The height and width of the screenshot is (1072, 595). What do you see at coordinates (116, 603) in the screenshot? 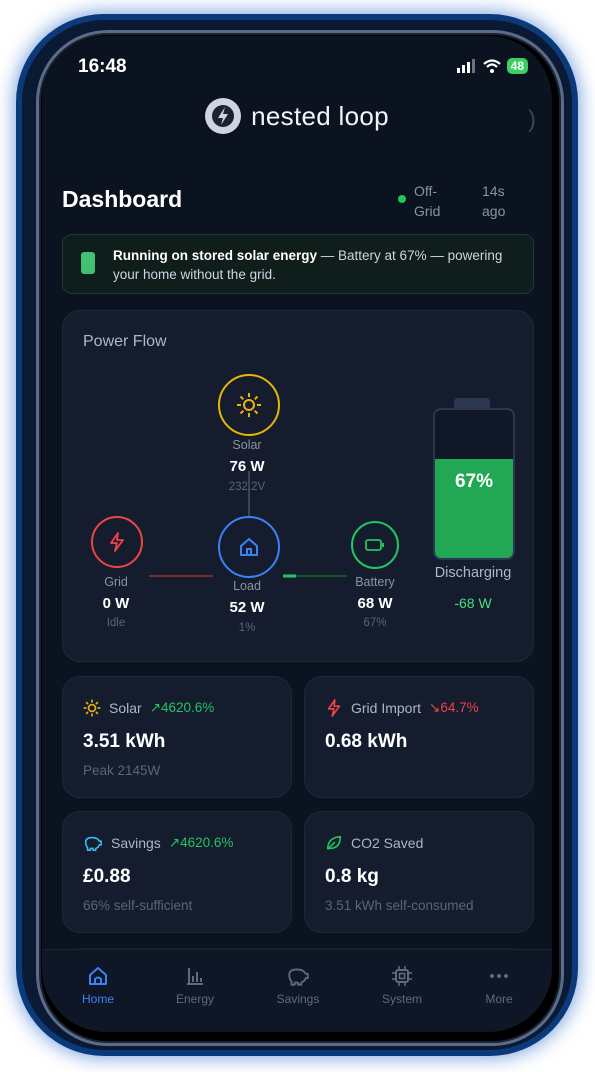
I see `grid-value: 0 W` at bounding box center [116, 603].